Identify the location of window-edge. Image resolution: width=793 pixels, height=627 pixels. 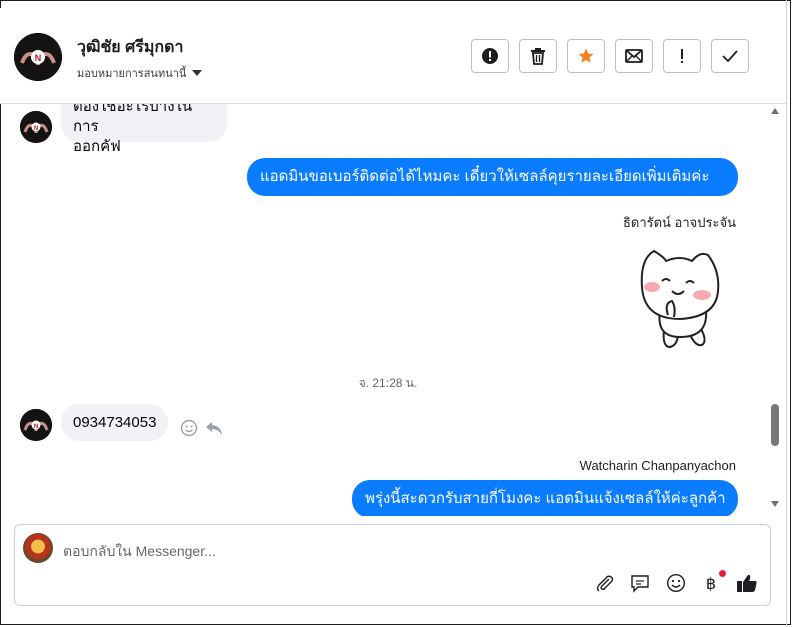
(788, 312).